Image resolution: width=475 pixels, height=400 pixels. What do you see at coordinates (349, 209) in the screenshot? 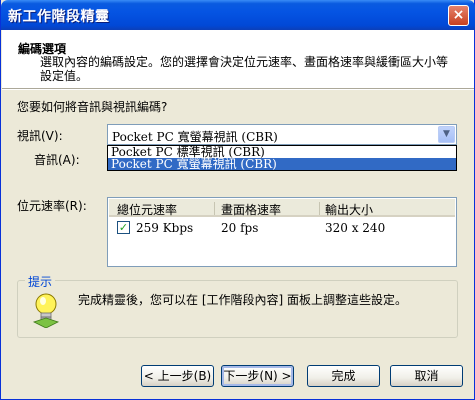
I see `column-header-size: 輸出大小` at bounding box center [349, 209].